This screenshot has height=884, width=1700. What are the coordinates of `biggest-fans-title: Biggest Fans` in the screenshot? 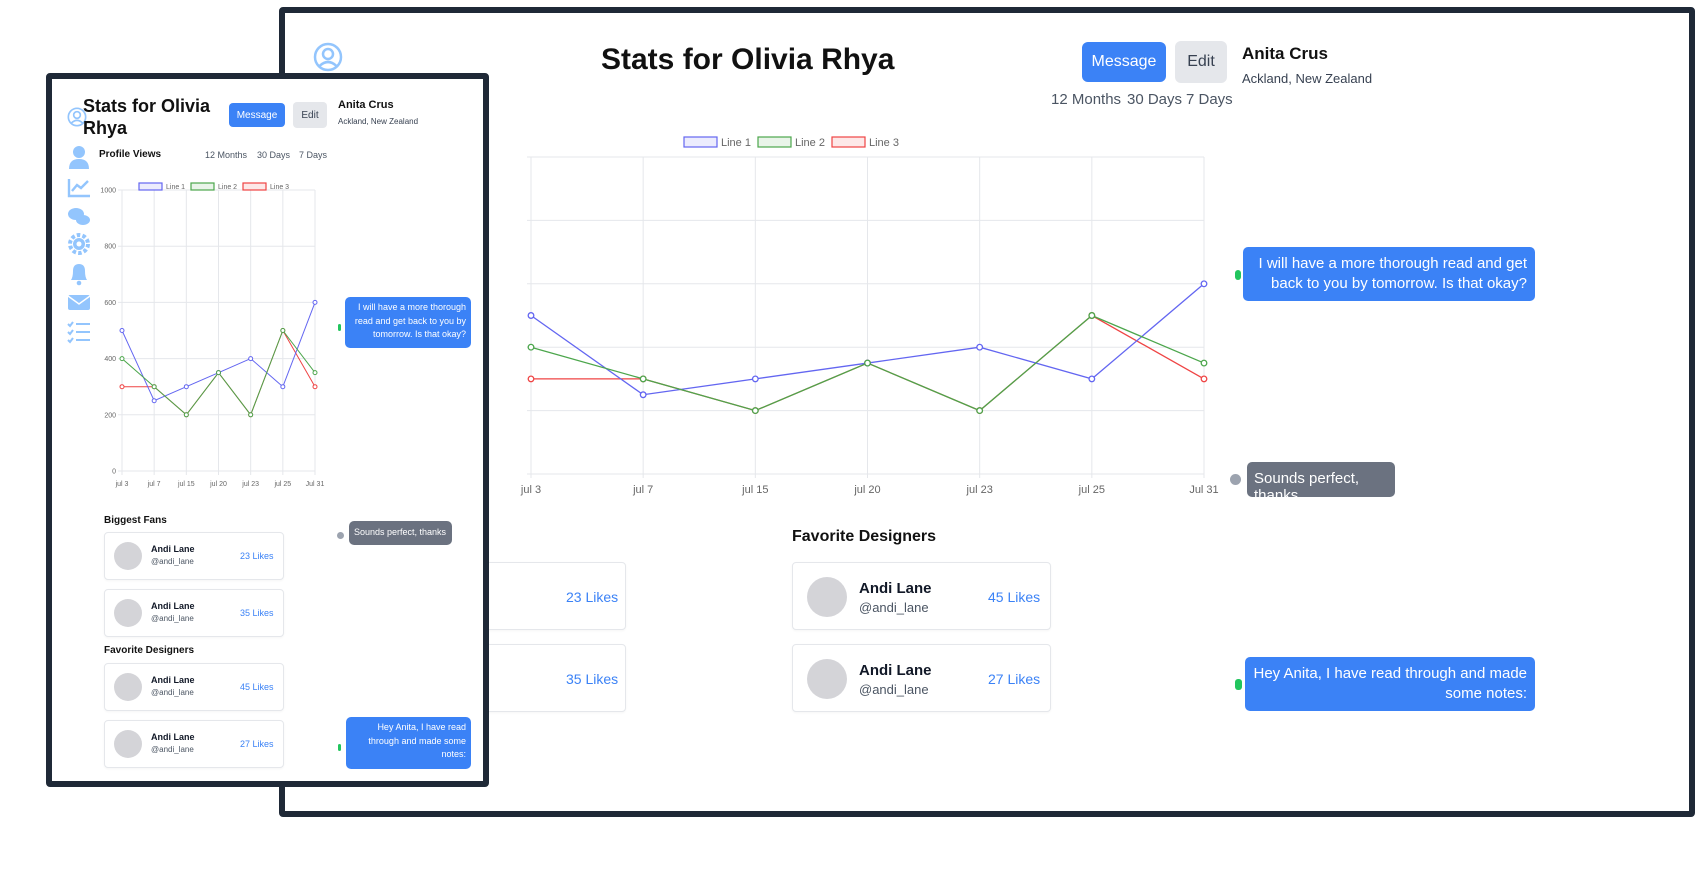 It's located at (135, 520).